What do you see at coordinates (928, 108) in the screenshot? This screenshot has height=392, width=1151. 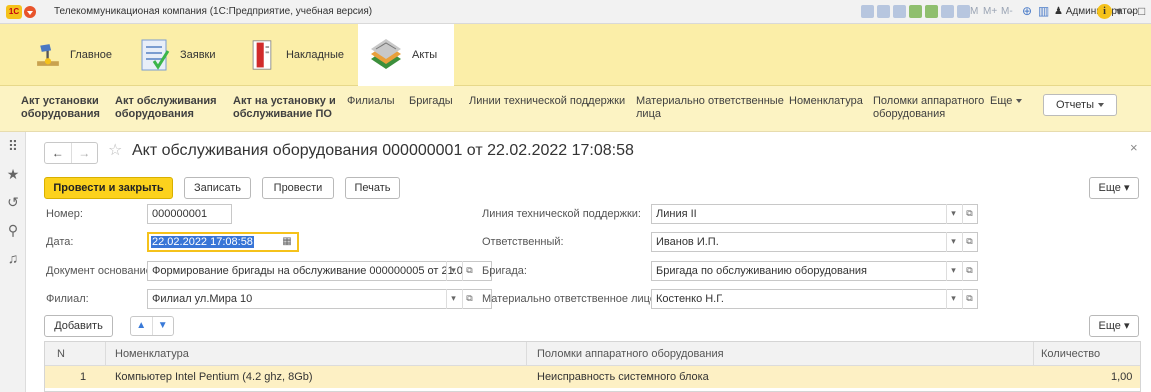 I see `func-hardware-faults: Поломки аппаратного оборудования` at bounding box center [928, 108].